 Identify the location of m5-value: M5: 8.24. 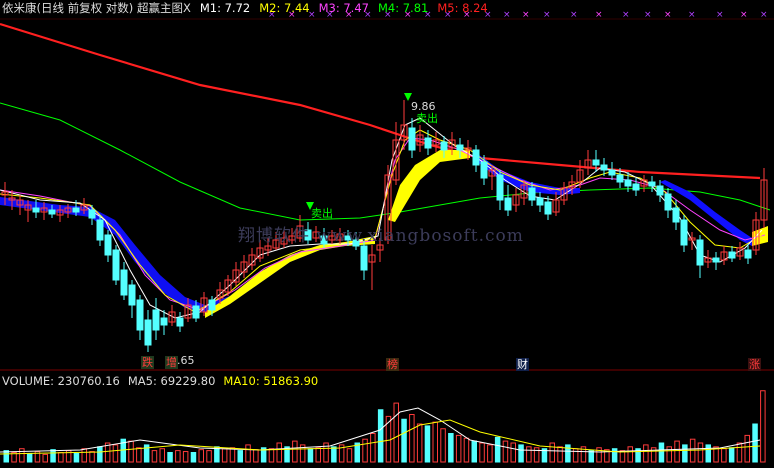
(462, 8).